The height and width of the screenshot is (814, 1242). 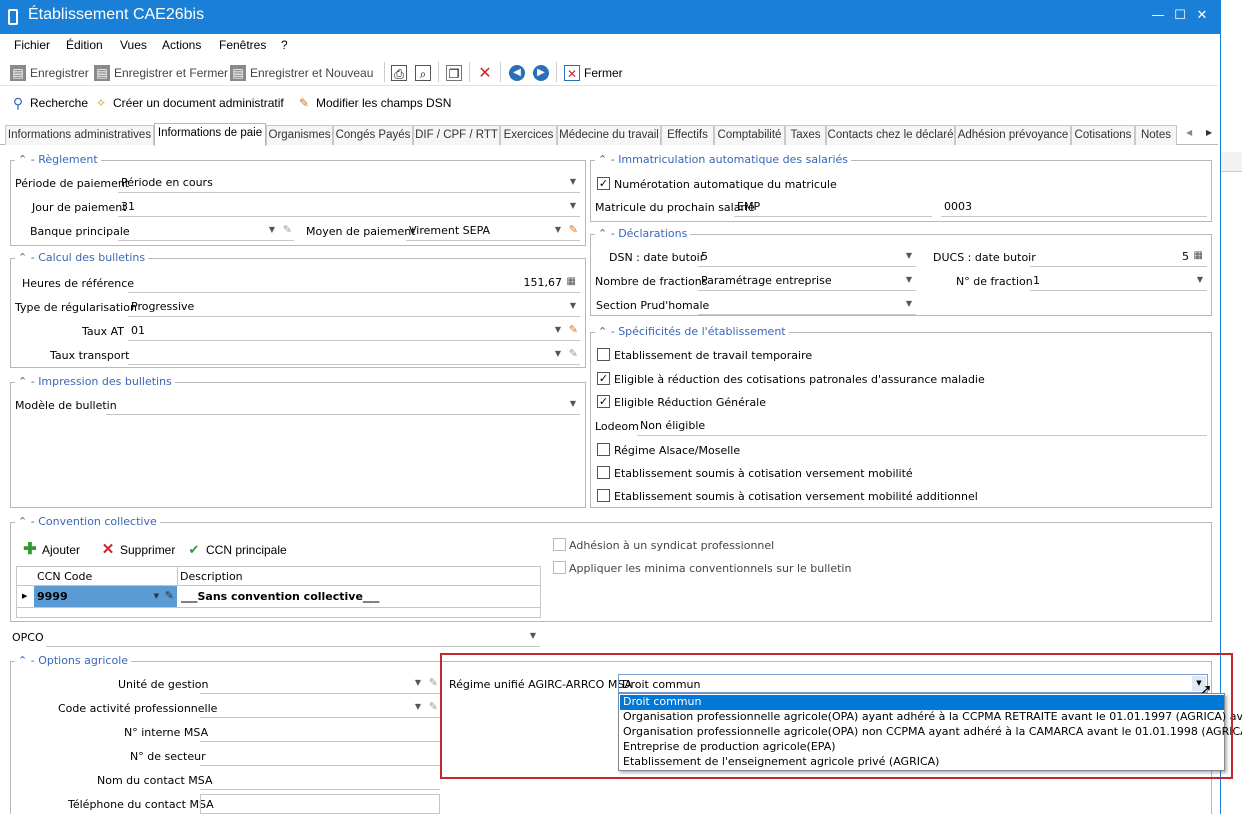 I want to click on jour-select: 31 ▼, so click(x=349, y=207).